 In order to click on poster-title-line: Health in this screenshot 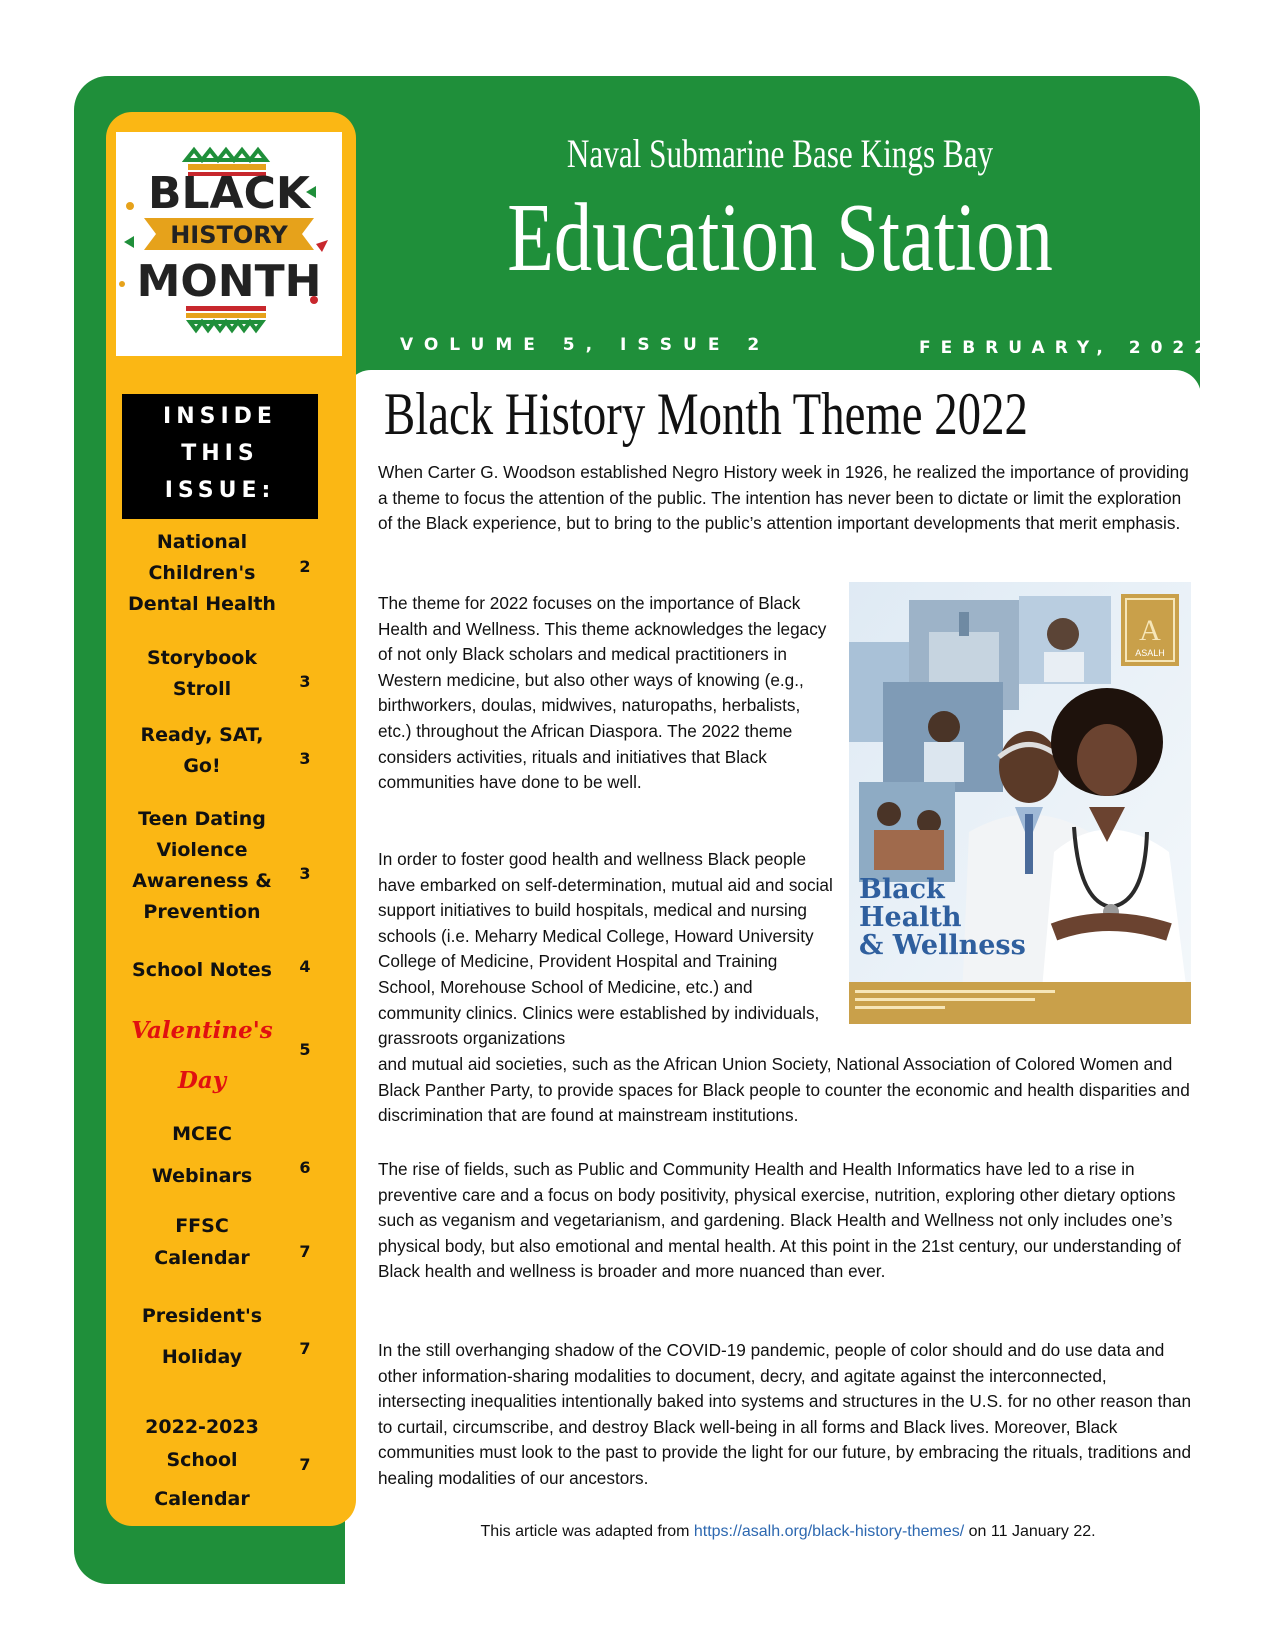, I will do `click(910, 917)`.